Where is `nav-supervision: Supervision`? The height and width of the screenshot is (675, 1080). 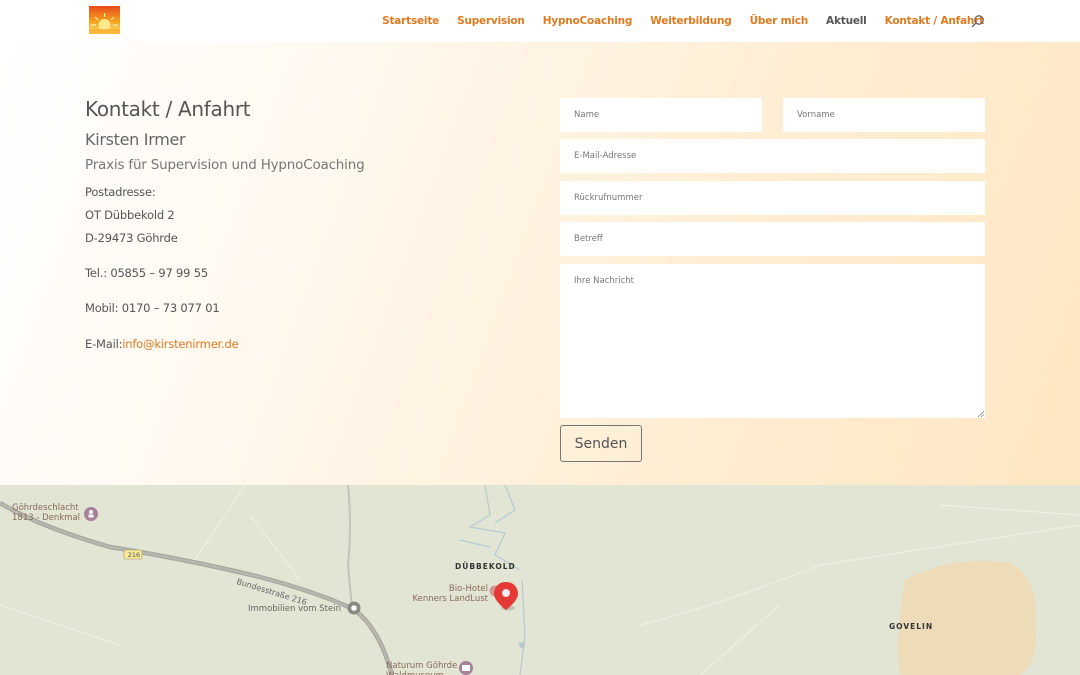
nav-supervision: Supervision is located at coordinates (491, 21).